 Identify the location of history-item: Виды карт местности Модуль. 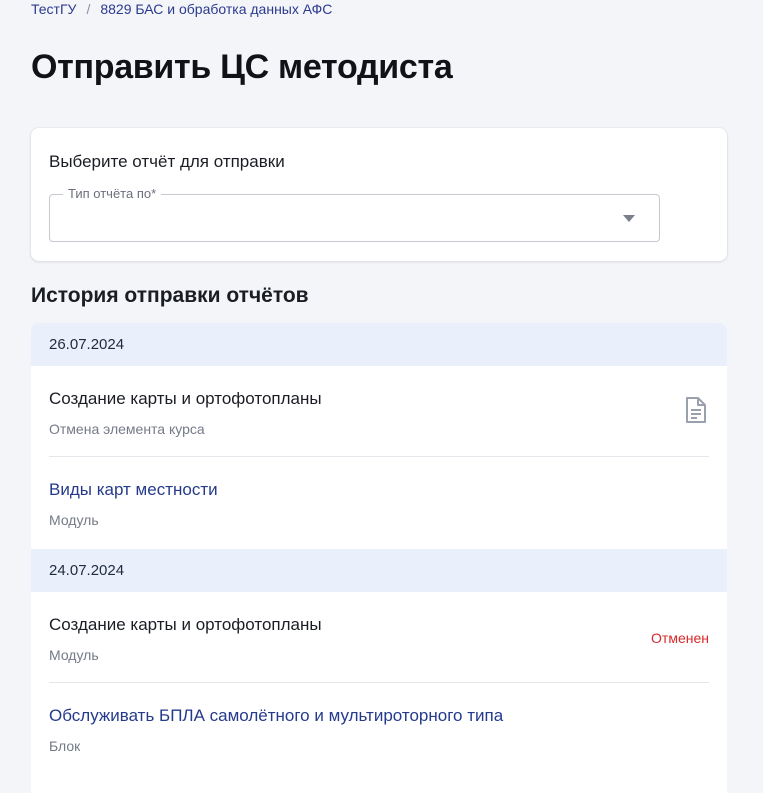
(379, 502).